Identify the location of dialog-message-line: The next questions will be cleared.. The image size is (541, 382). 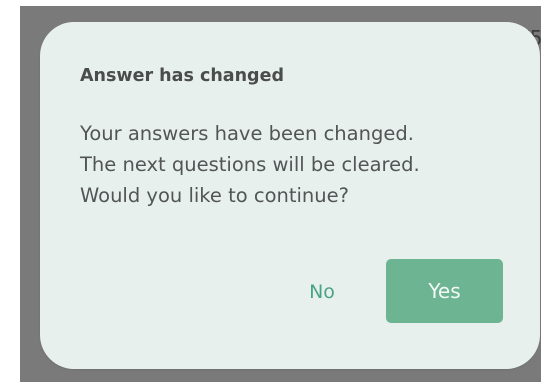
(250, 164).